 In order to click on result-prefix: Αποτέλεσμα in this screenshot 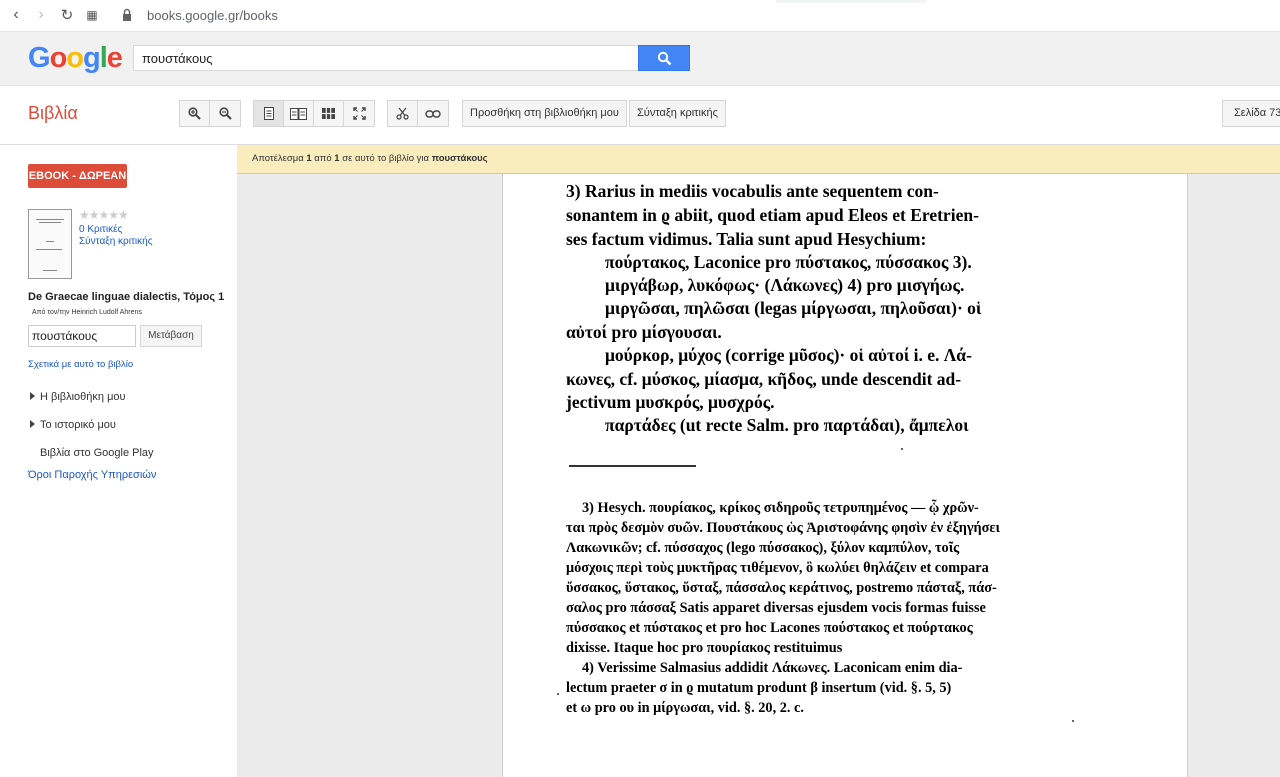, I will do `click(278, 158)`.